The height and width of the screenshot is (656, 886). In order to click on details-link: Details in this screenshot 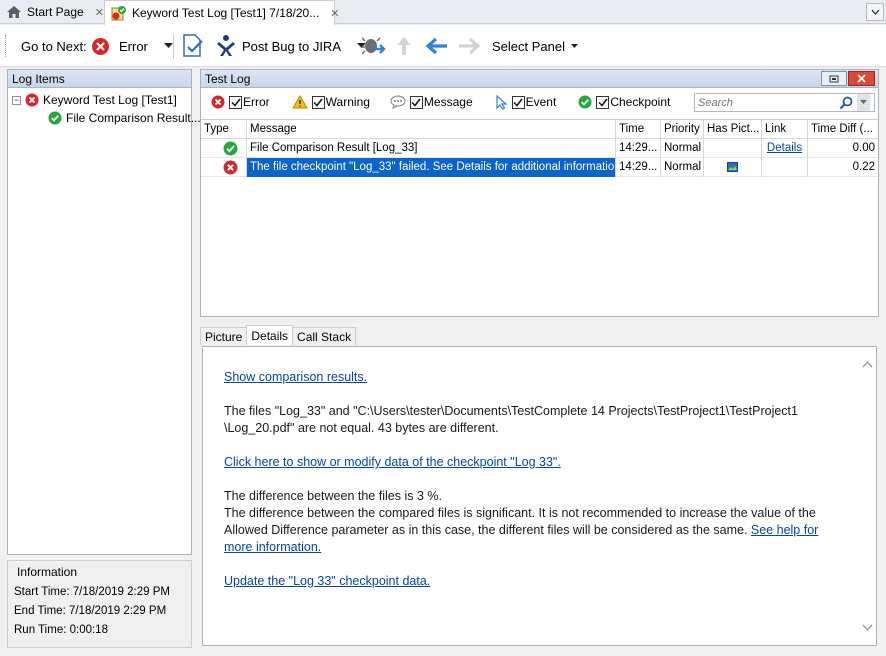, I will do `click(784, 148)`.